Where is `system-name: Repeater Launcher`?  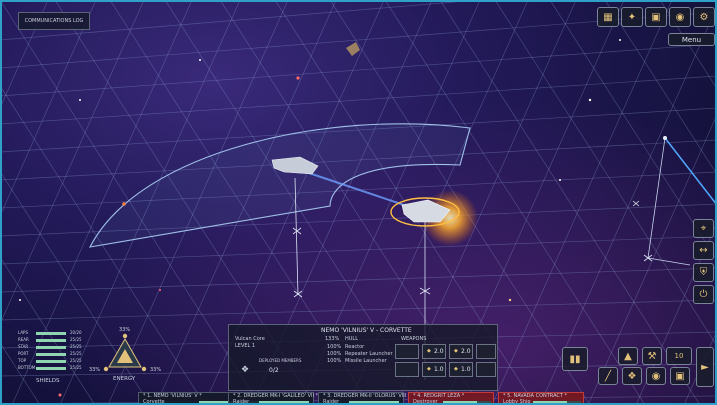 system-name: Repeater Launcher is located at coordinates (369, 354).